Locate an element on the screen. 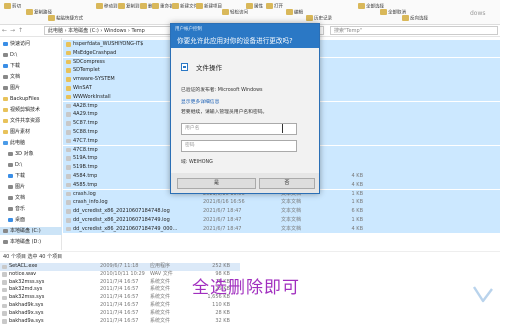  file-row: crash_info.log 2021/6/16 16:56 文本文档 1 KB is located at coordinates (281, 203).